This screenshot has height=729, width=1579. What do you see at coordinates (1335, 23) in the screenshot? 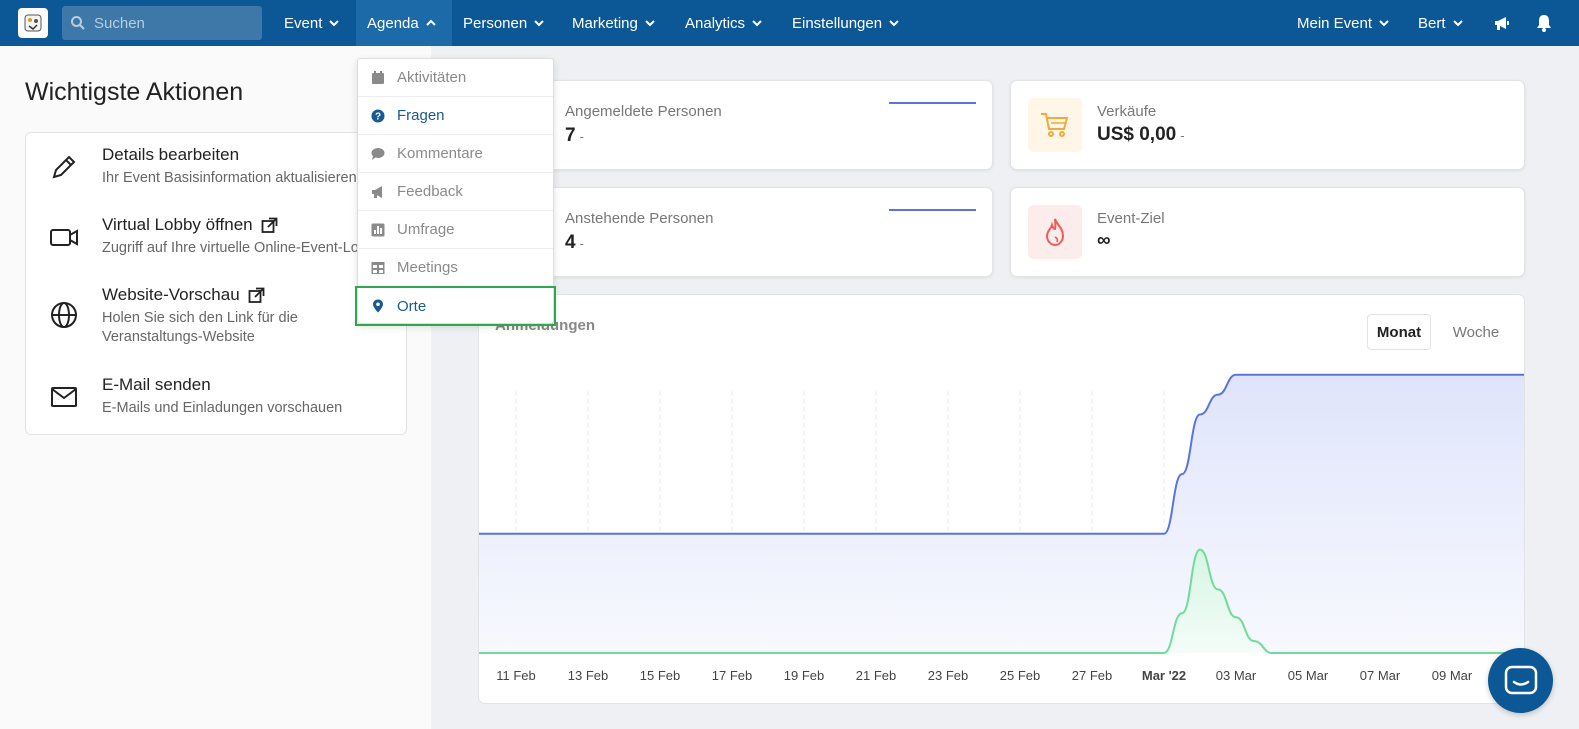
I see `nav-mein-event-label: Mein Event` at bounding box center [1335, 23].